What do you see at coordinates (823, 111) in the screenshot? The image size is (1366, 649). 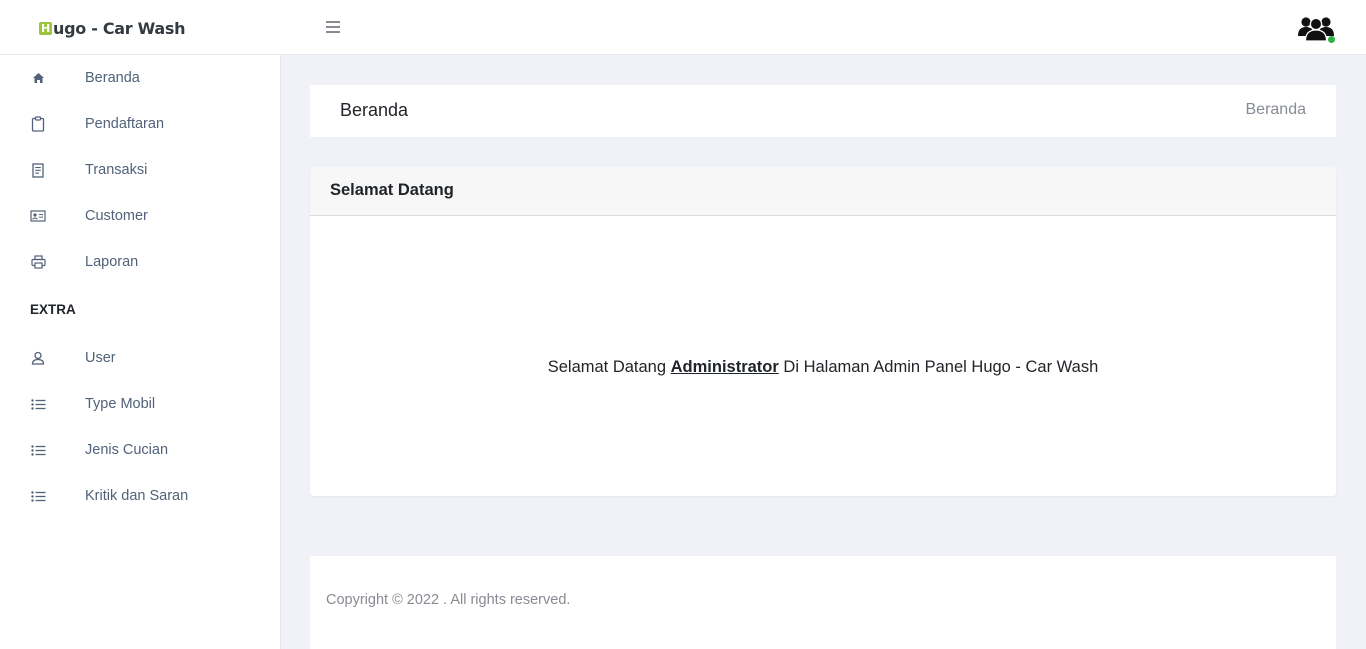 I see `page-header: Beranda Beranda` at bounding box center [823, 111].